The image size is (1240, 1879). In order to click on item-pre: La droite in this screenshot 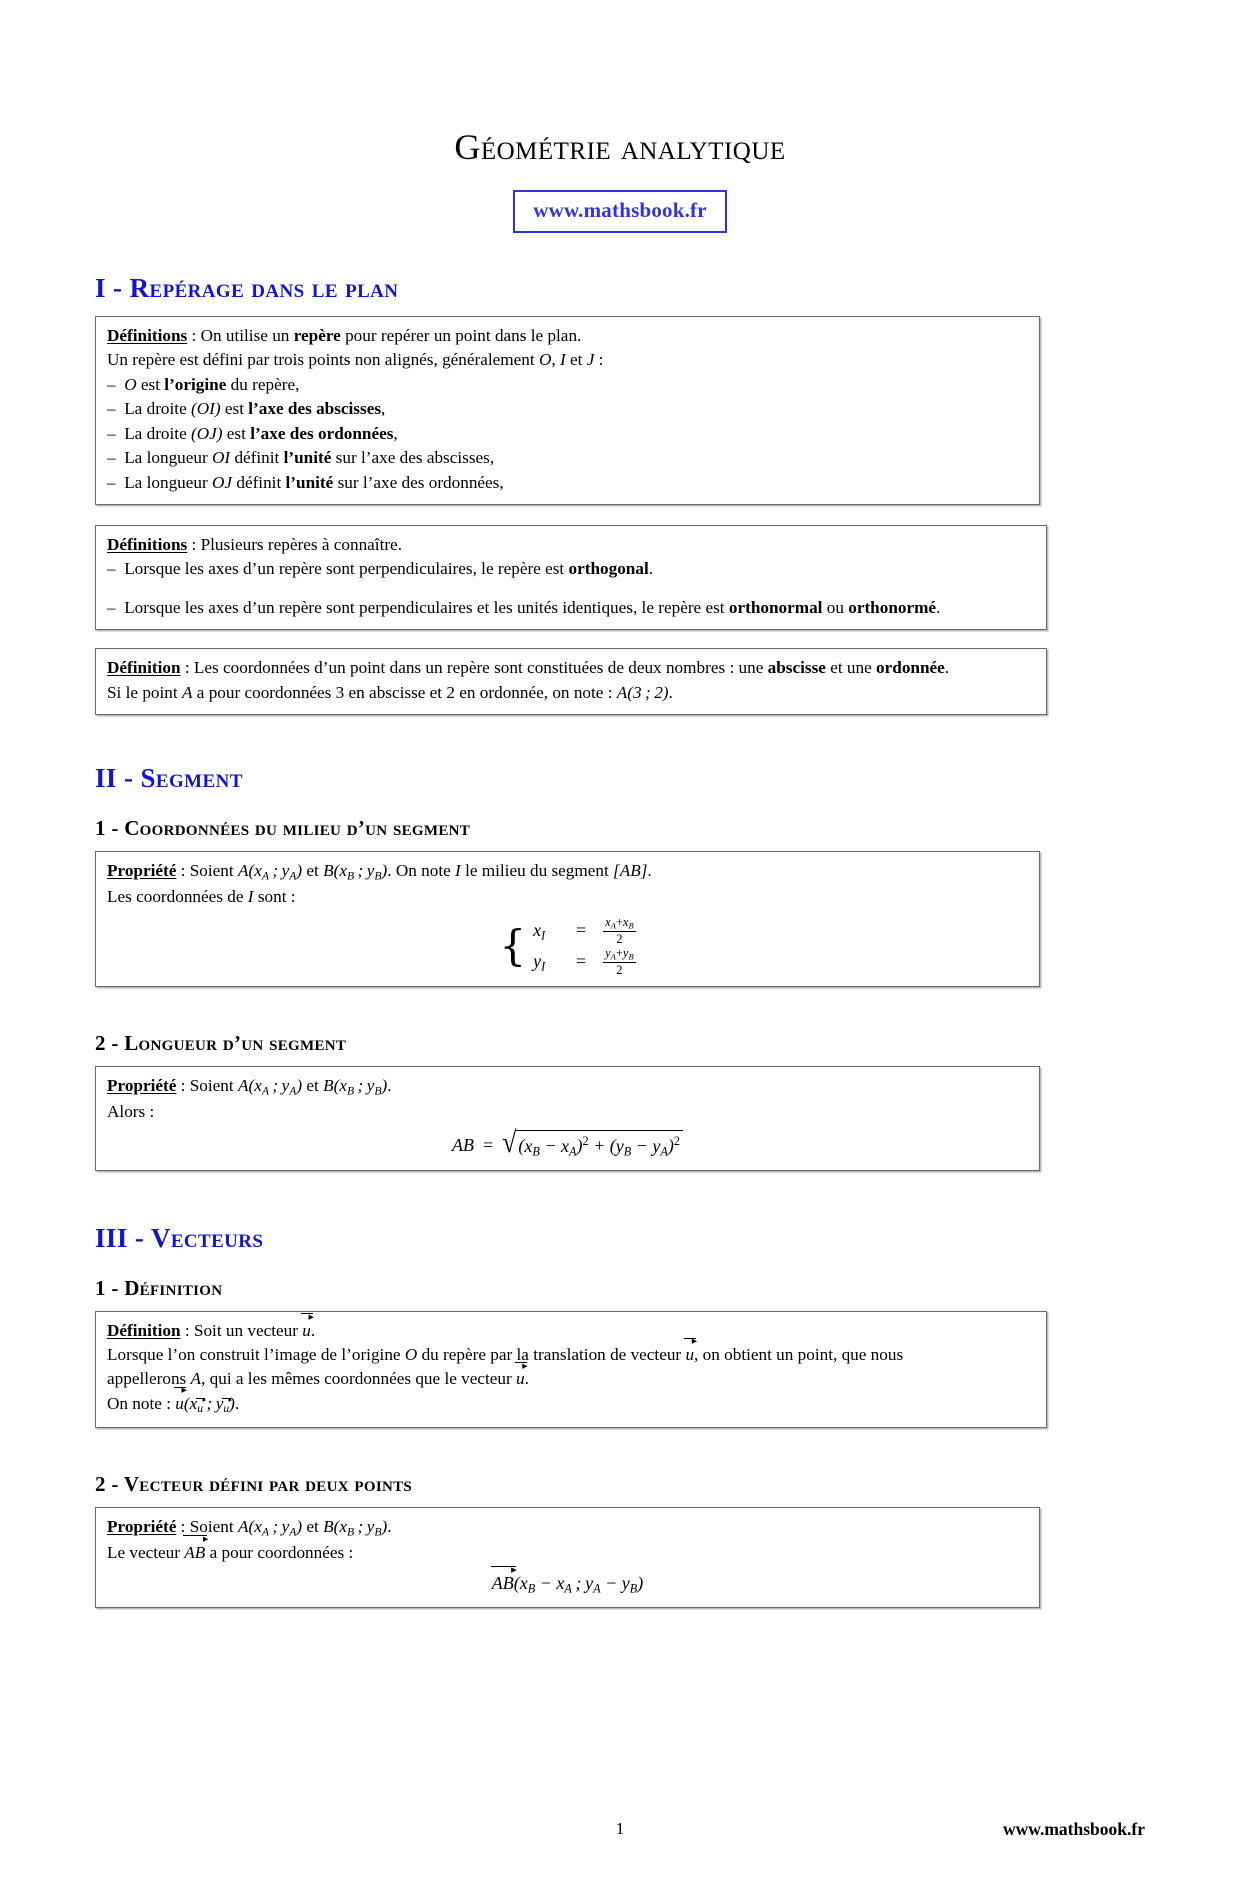, I will do `click(157, 409)`.